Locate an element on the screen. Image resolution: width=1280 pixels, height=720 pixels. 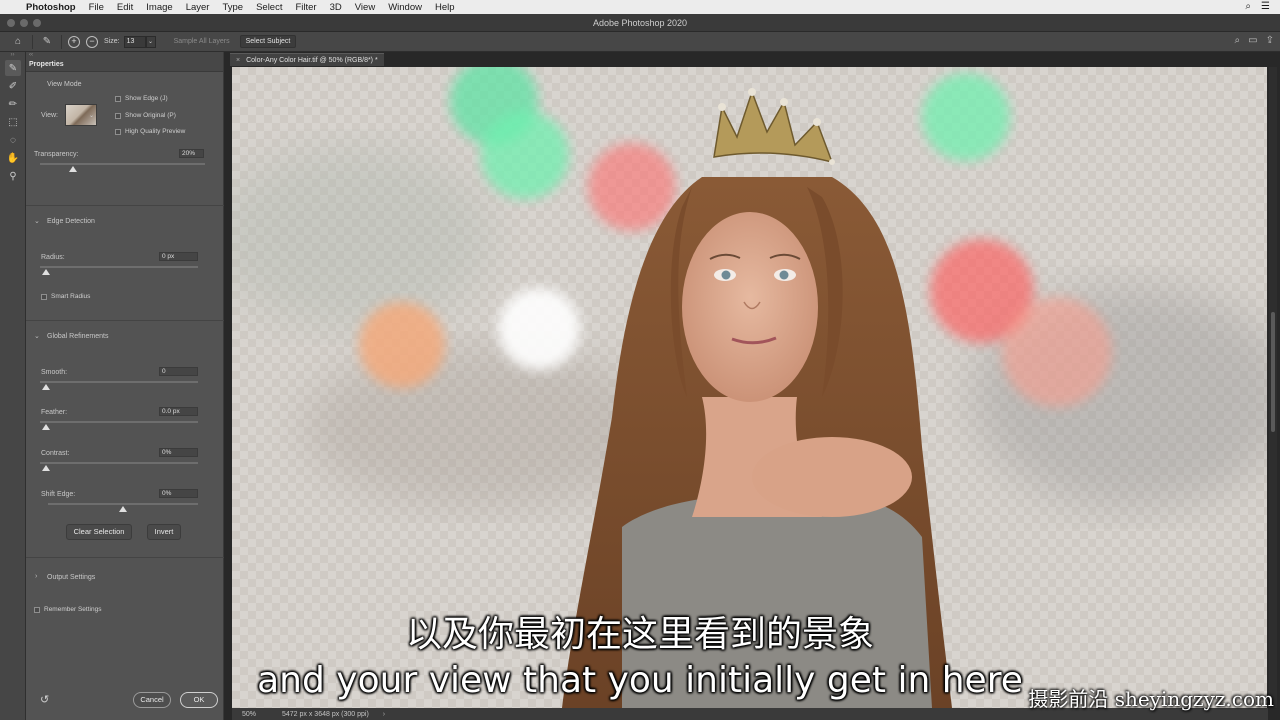
high-quality-preview-label: High Quality Preview is located at coordinates (155, 131).